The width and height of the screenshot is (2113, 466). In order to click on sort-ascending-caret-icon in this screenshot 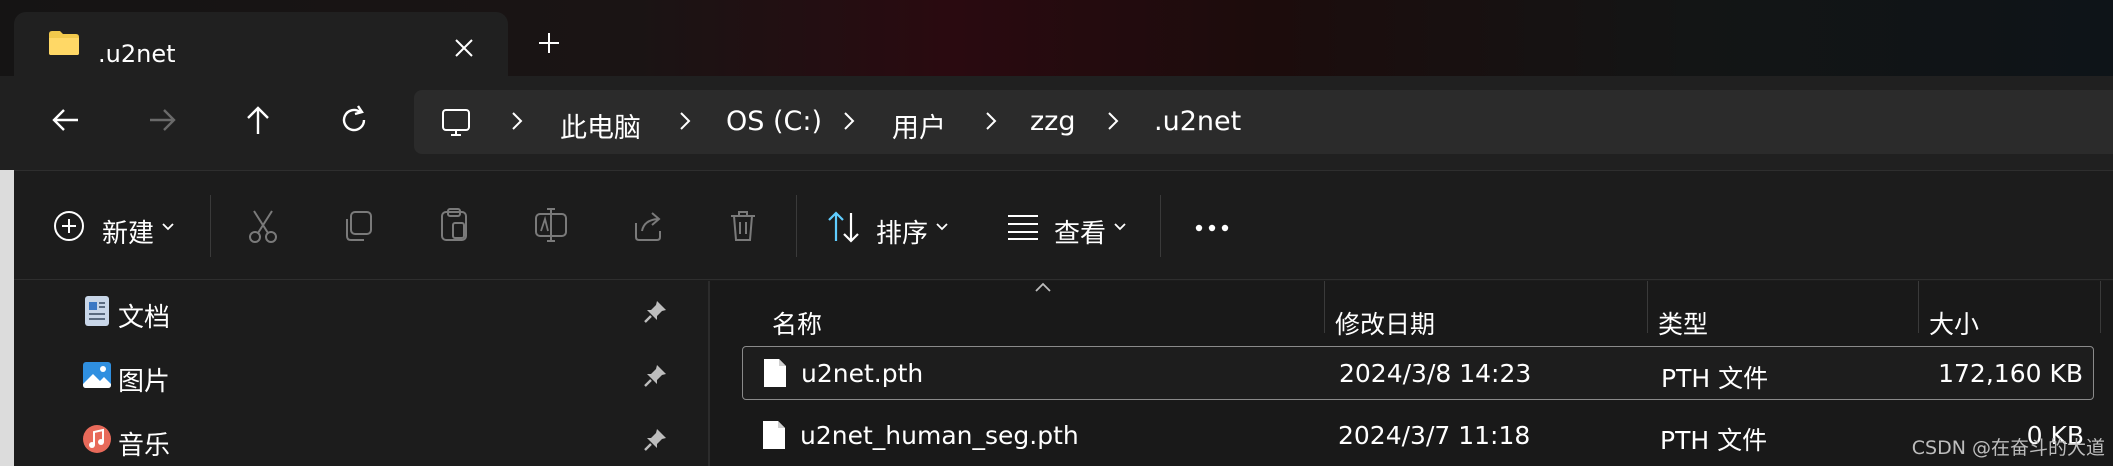, I will do `click(1043, 287)`.